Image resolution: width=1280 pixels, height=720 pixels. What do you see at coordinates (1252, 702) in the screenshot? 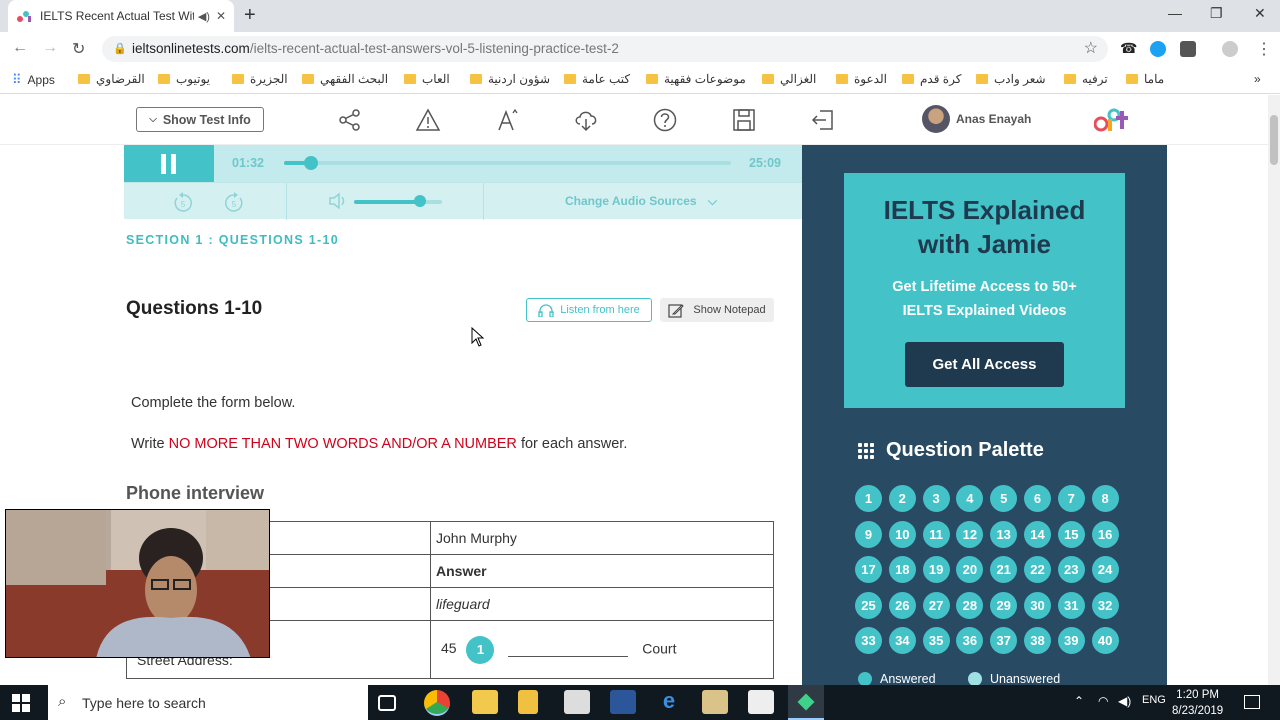
I see `notifications-icon` at bounding box center [1252, 702].